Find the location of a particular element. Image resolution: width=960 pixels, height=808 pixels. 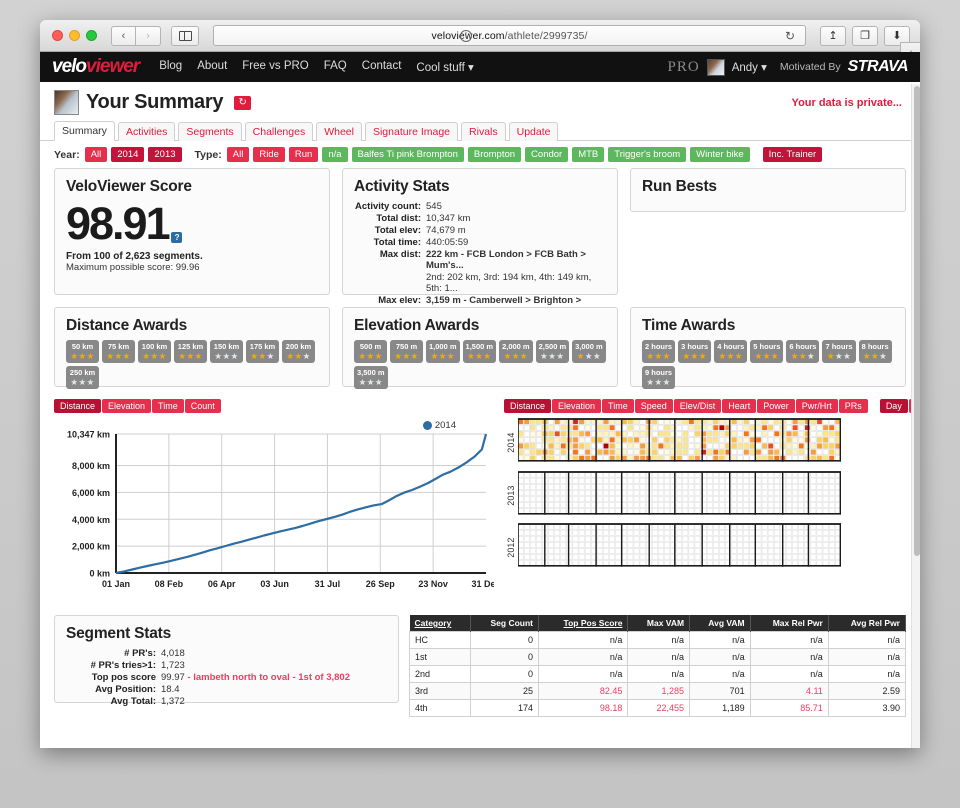

forward-button: › is located at coordinates (148, 35).